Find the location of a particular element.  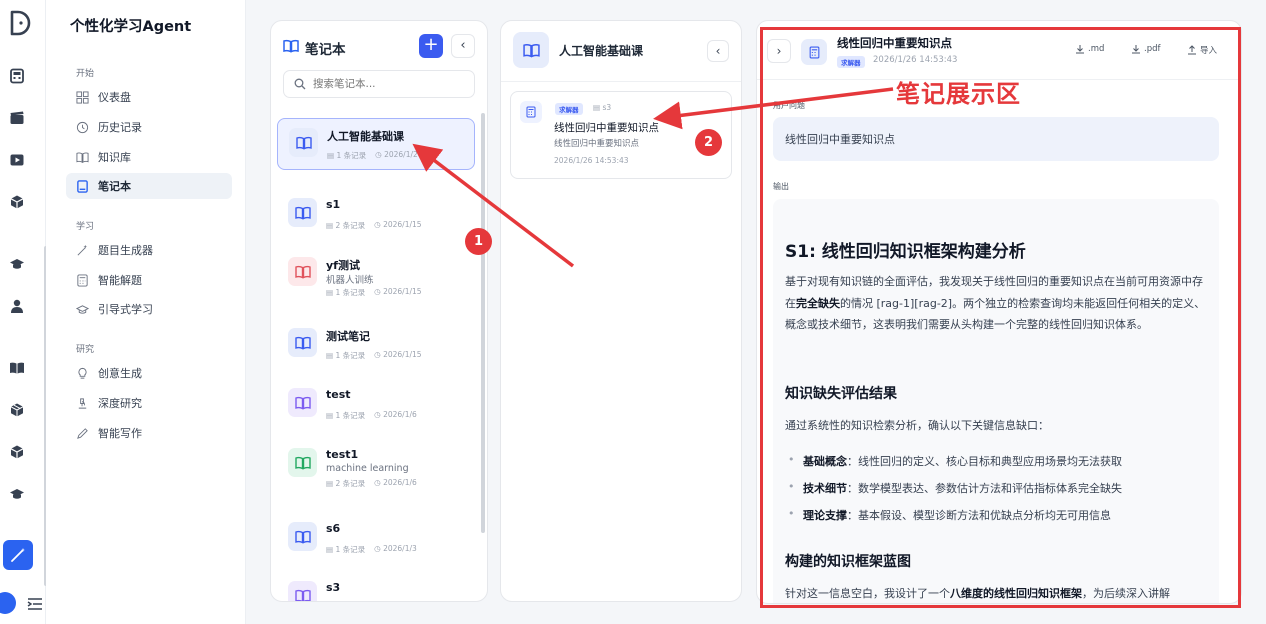

graduation-cap-icon is located at coordinates (17, 494).